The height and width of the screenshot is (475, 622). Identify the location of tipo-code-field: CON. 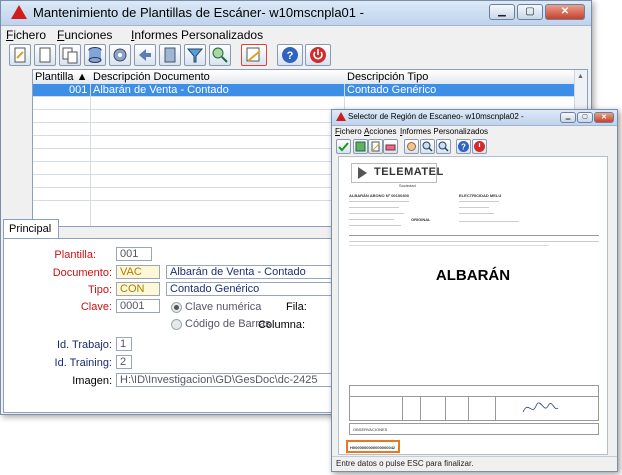
(138, 289).